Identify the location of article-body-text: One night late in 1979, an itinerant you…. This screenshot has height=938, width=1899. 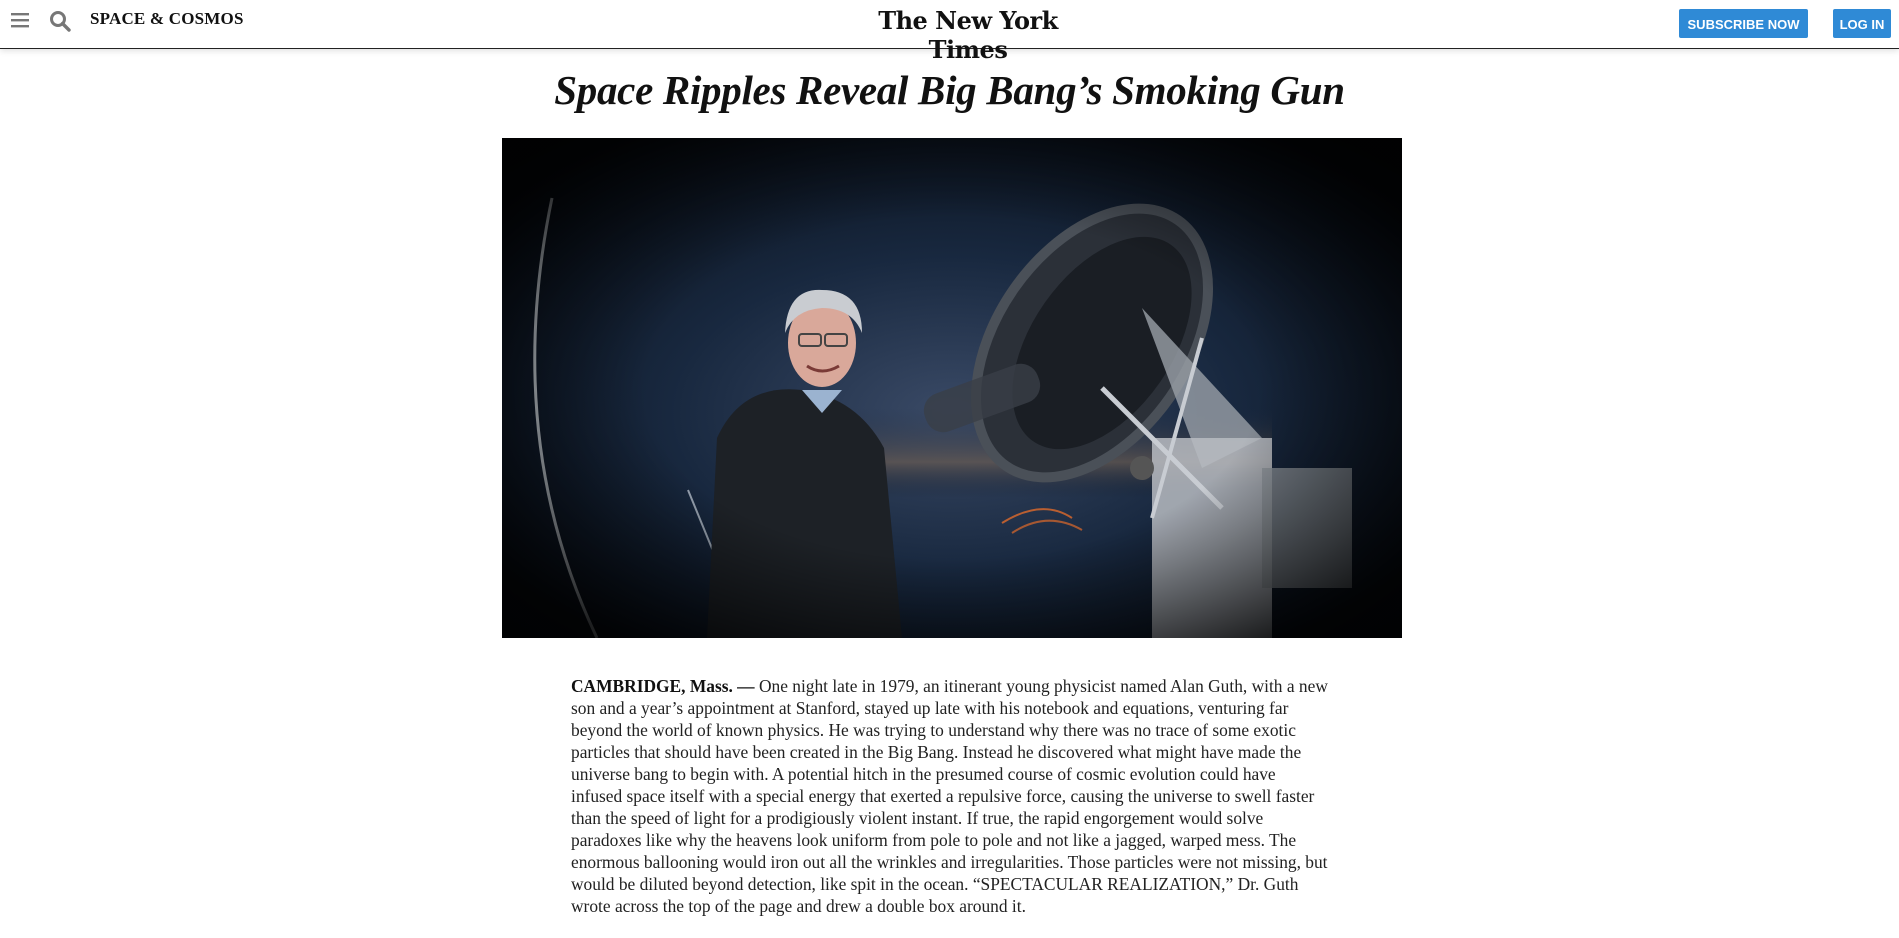
(949, 796).